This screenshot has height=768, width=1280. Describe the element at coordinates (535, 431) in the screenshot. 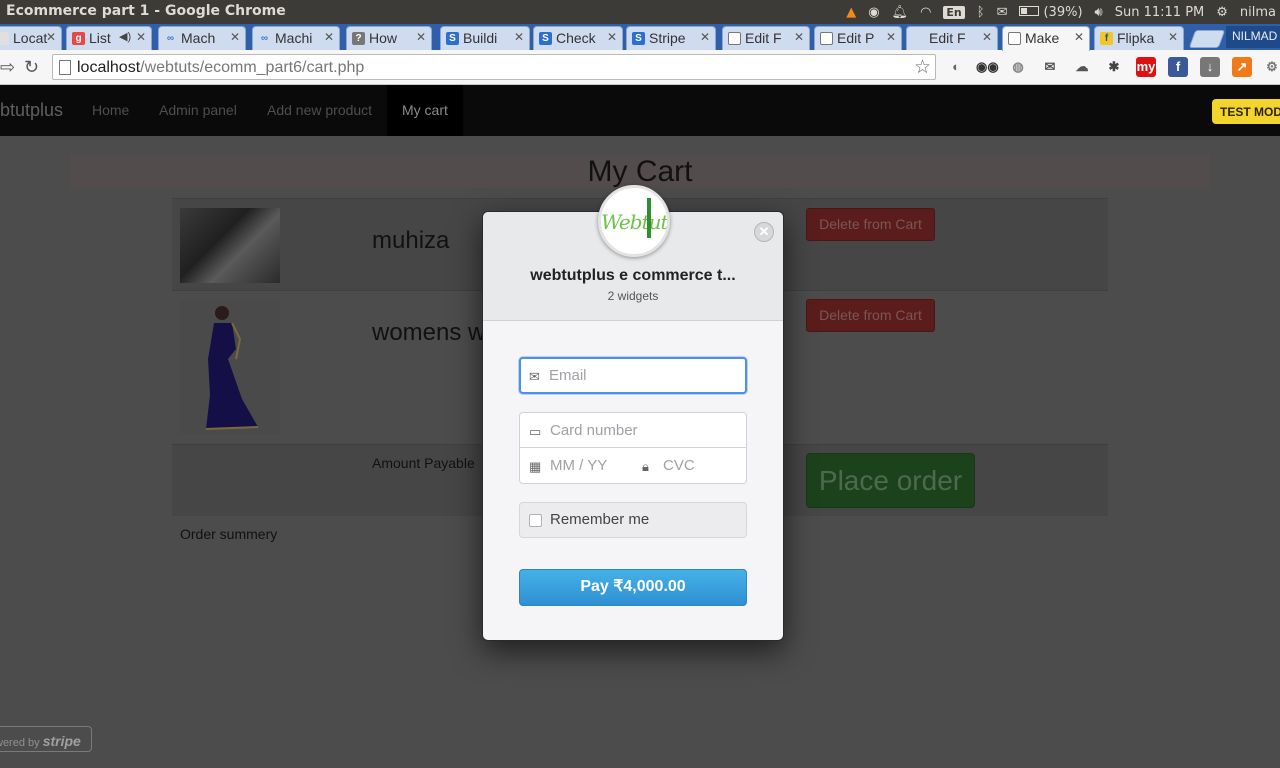

I see `credit-card-icon: ▭` at that location.